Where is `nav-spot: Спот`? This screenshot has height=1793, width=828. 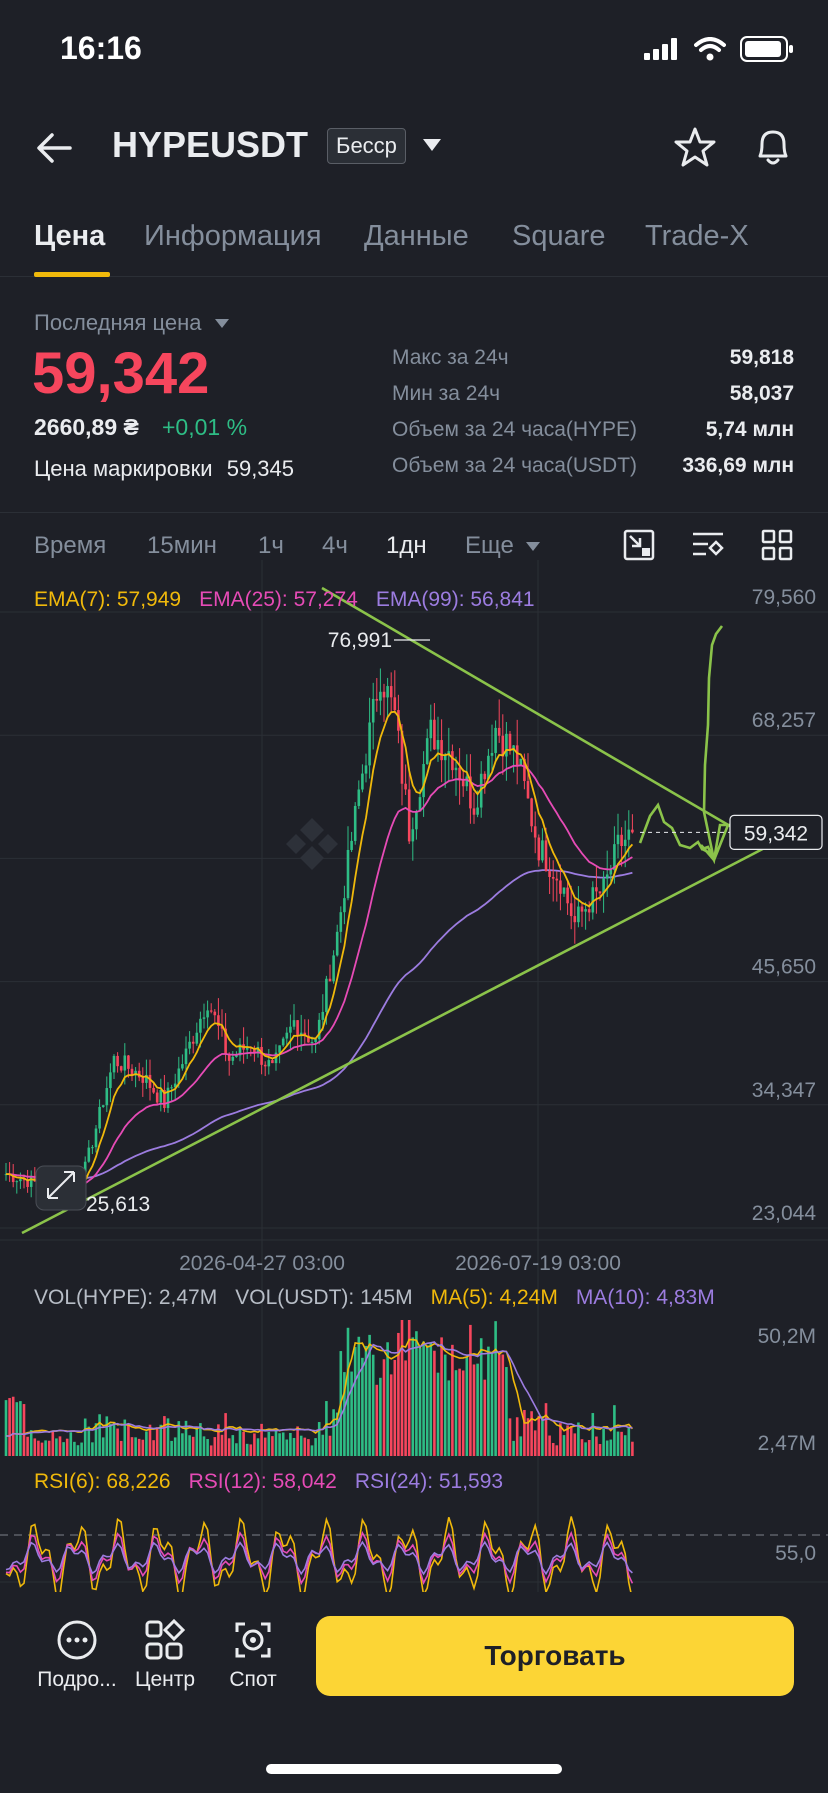
nav-spot: Спот is located at coordinates (253, 1655).